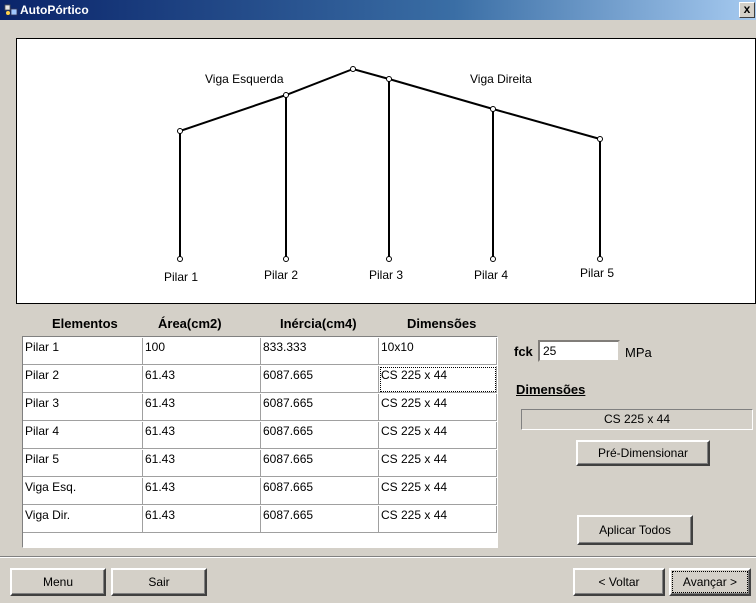  I want to click on dimensoes-label: Dimensões, so click(551, 389).